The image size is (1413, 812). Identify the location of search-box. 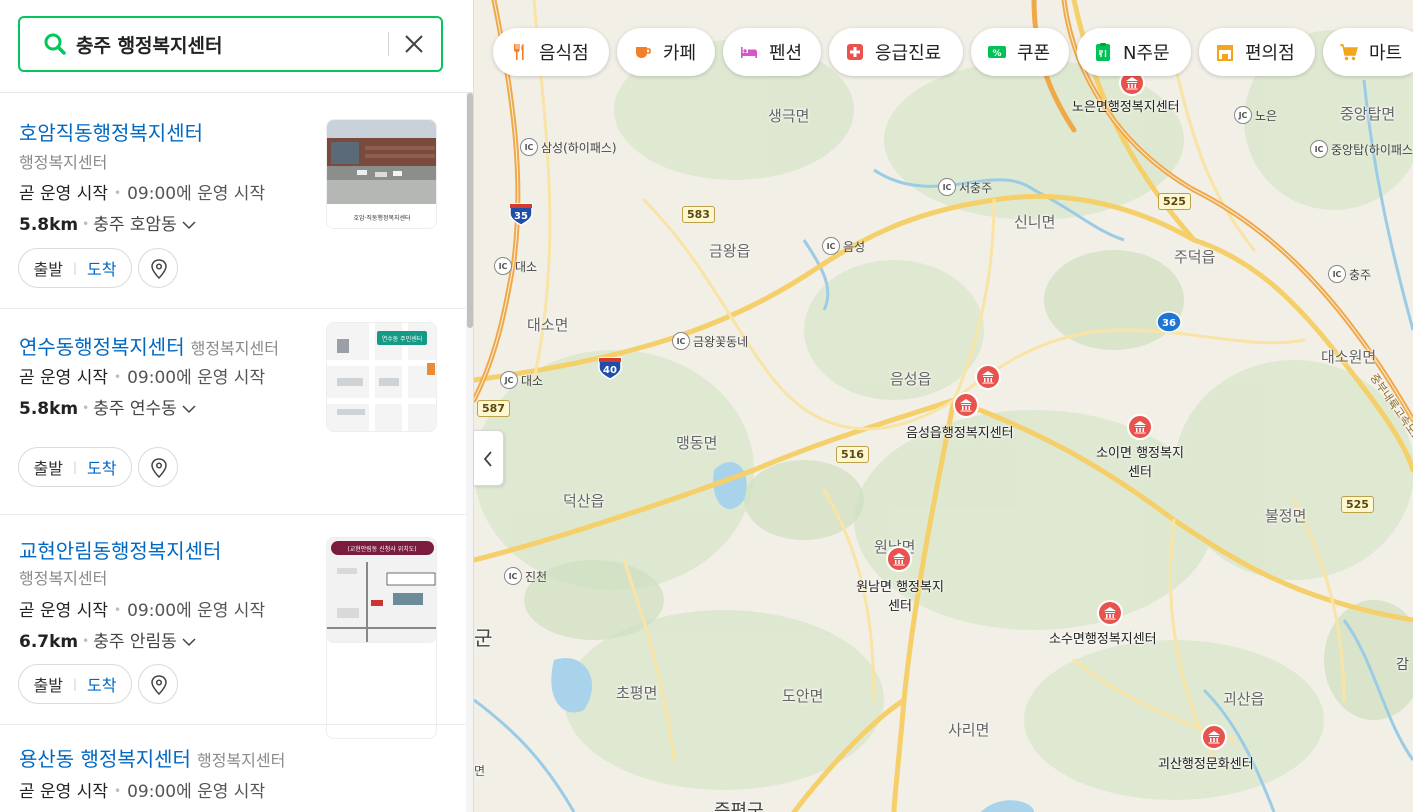
(230, 44).